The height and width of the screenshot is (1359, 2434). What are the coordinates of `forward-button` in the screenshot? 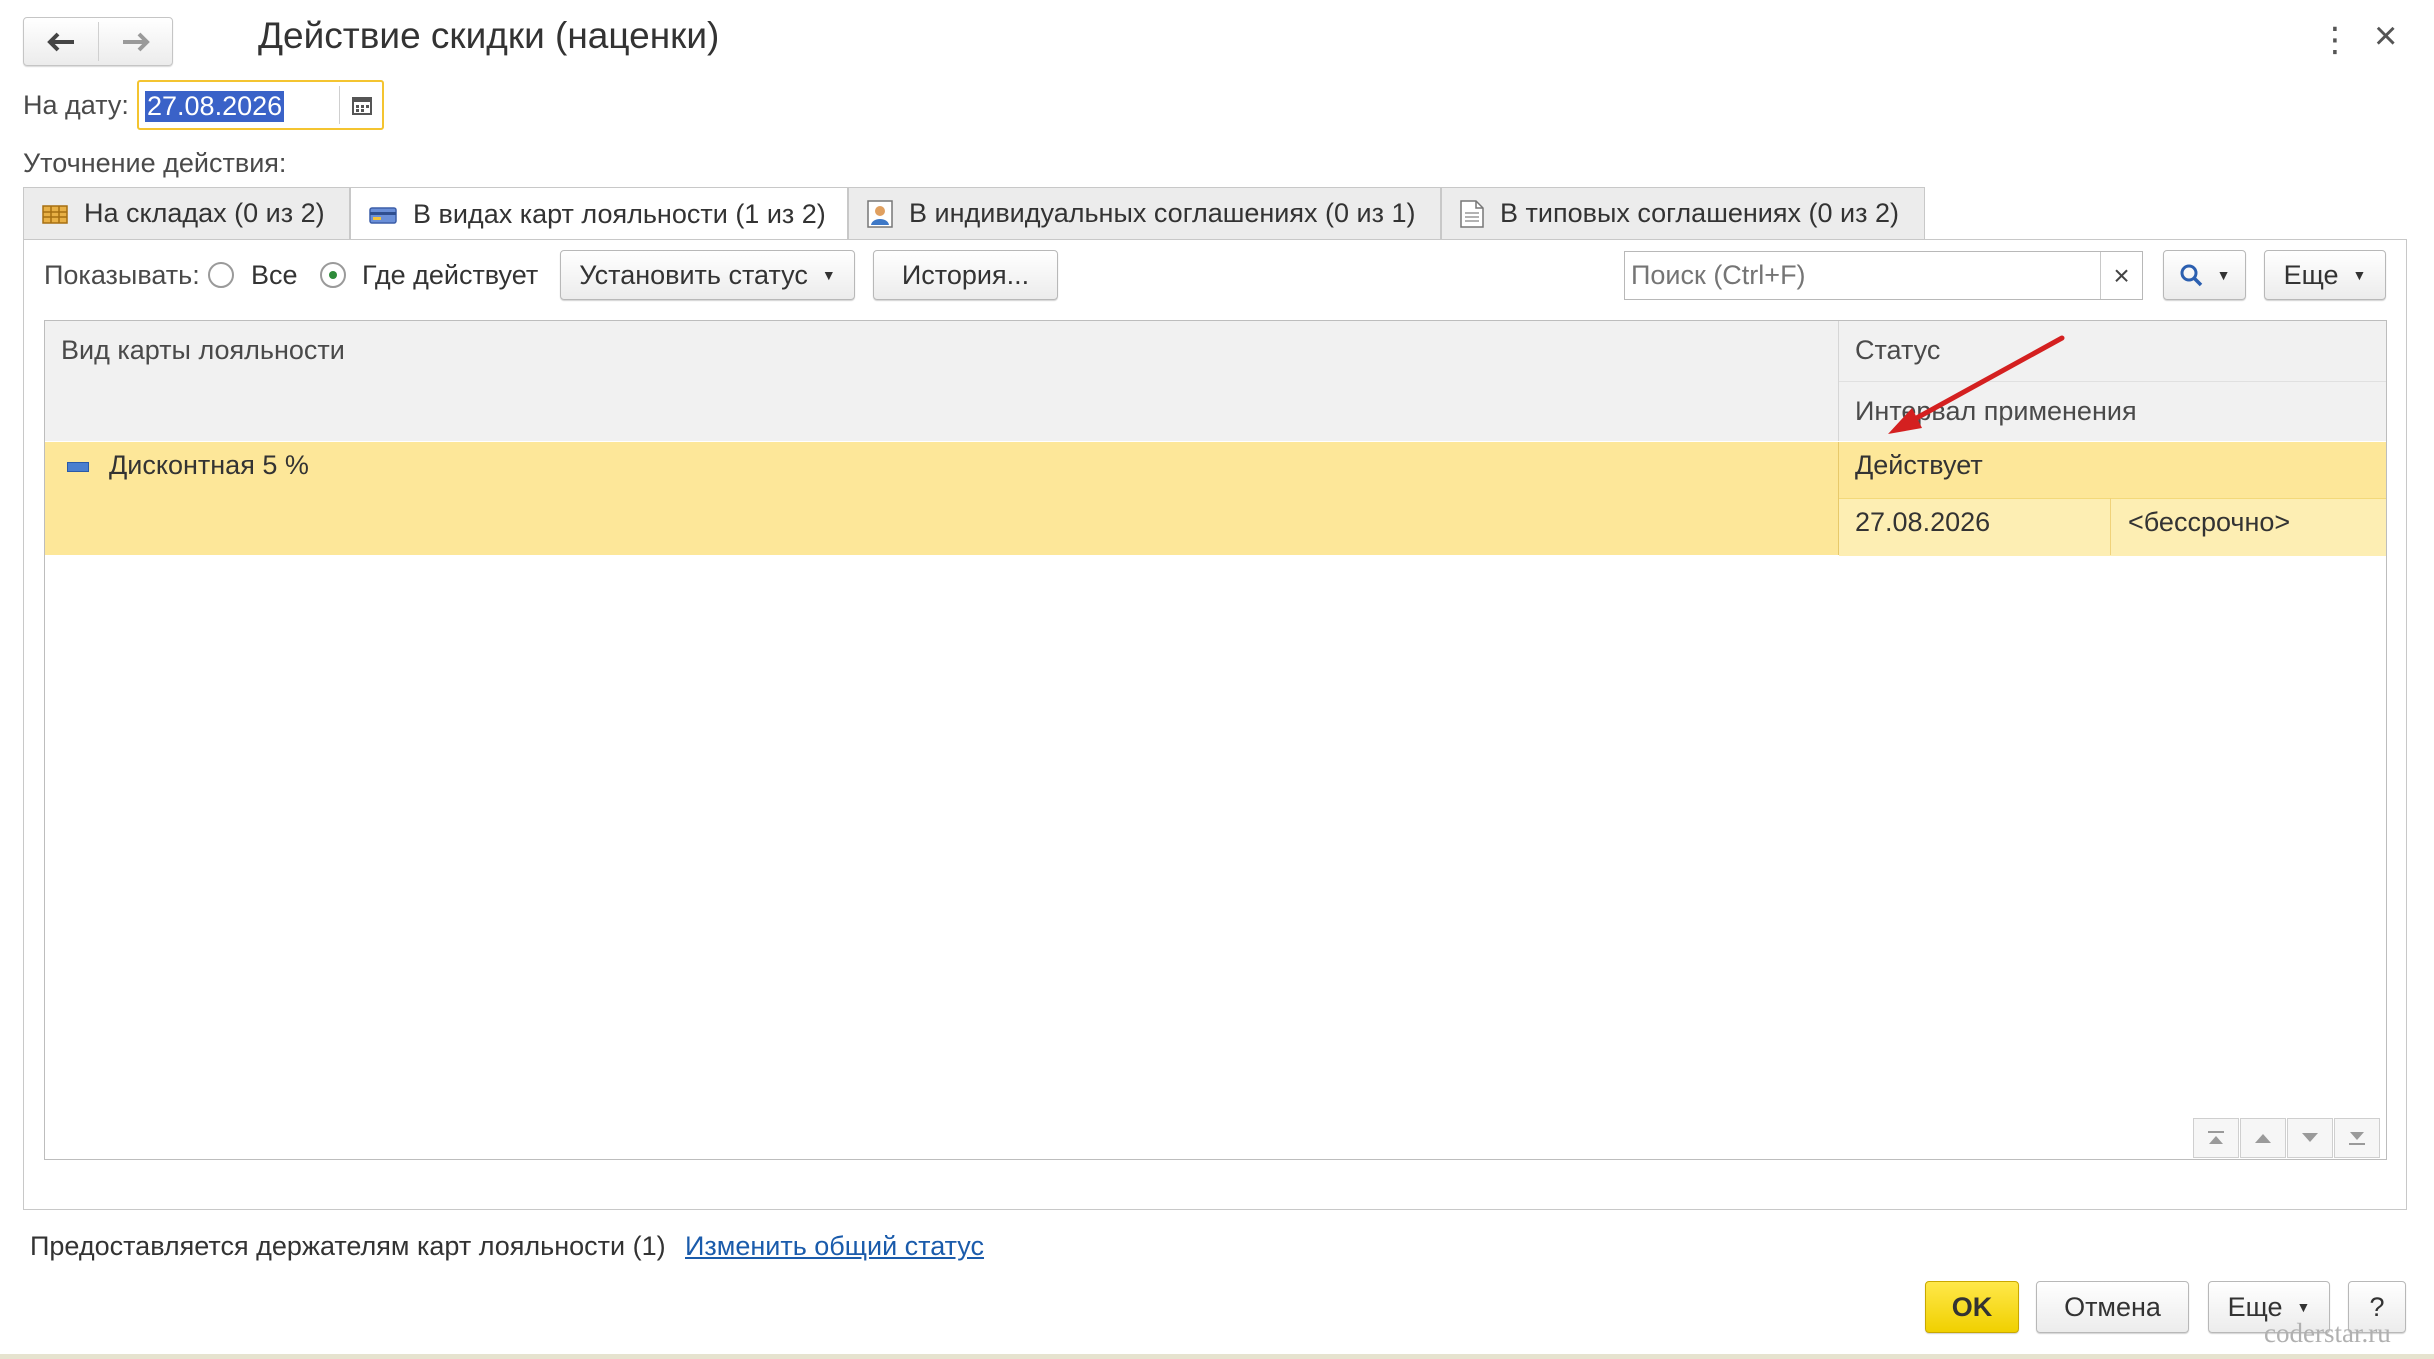 It's located at (136, 41).